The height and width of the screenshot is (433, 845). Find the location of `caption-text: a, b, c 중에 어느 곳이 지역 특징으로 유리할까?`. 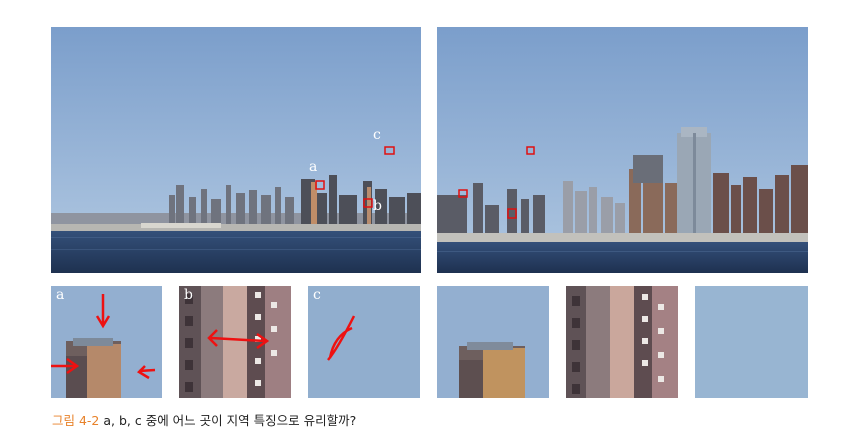

caption-text: a, b, c 중에 어느 곳이 지역 특징으로 유리할까? is located at coordinates (228, 420).